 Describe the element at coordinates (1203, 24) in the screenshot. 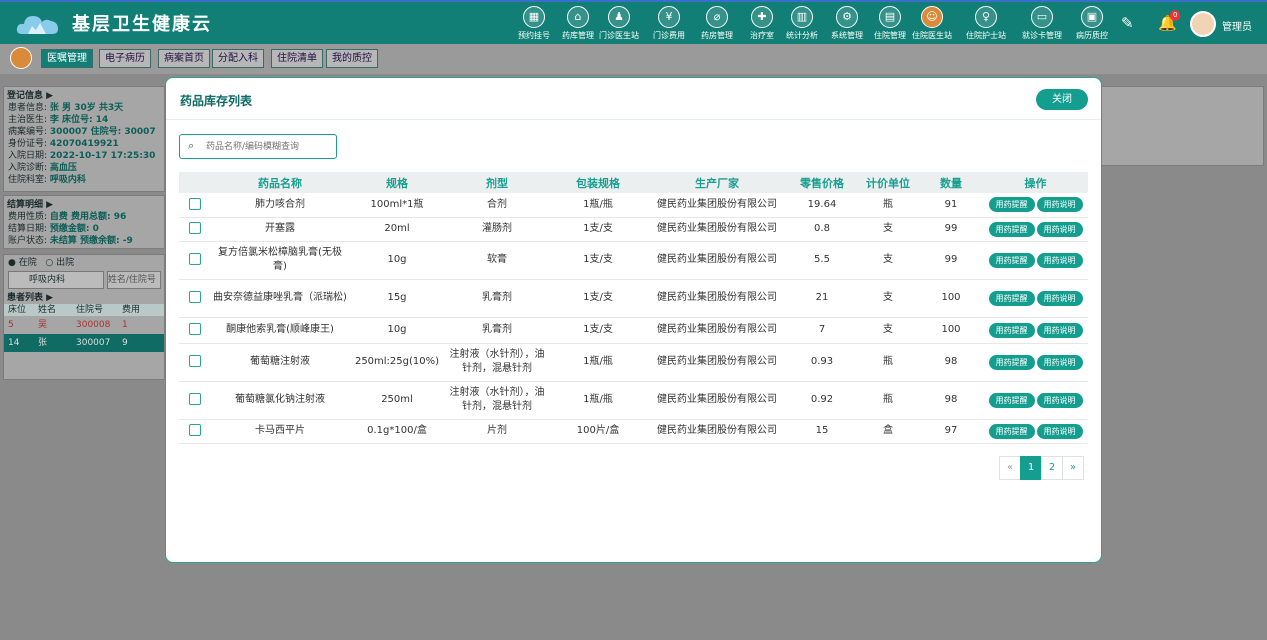

I see `user-avatar` at that location.